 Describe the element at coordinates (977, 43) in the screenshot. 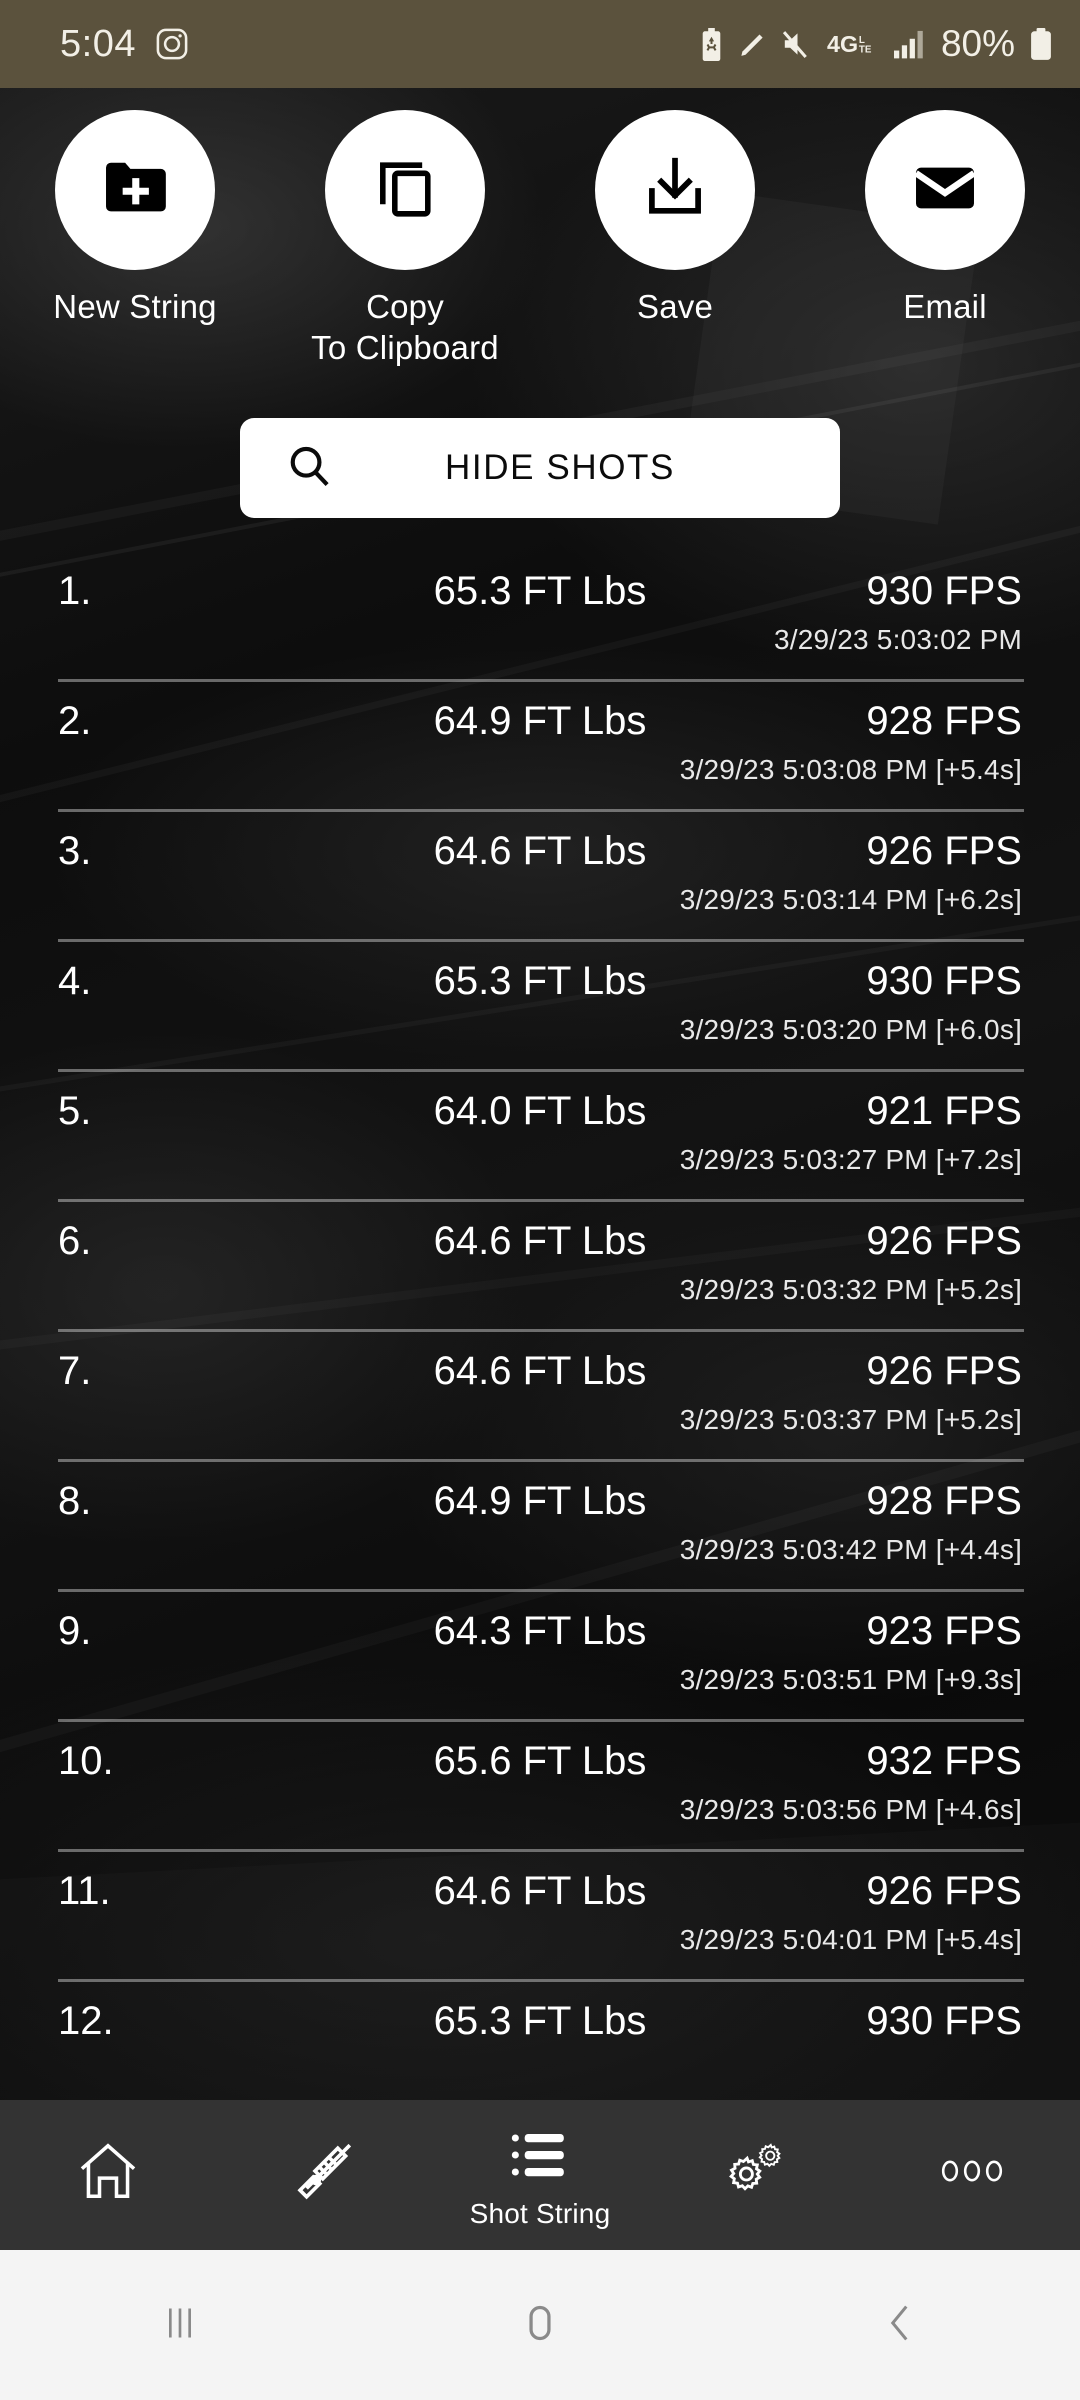

I see `battery-percent-label: 80%` at that location.